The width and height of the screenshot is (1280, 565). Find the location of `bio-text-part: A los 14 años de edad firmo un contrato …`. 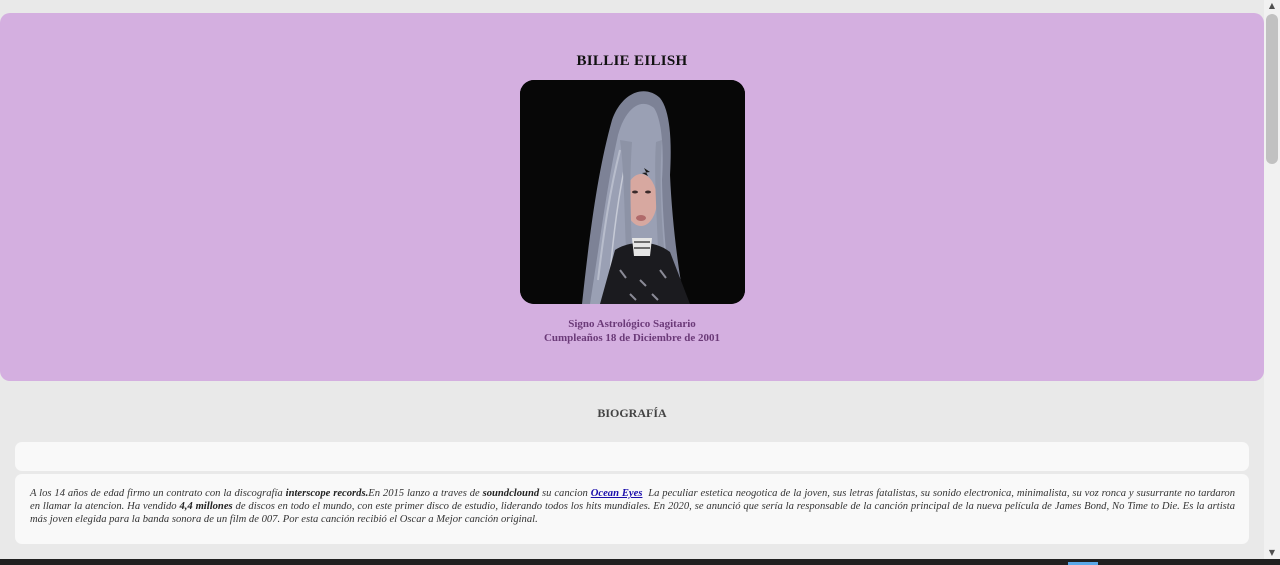

bio-text-part: A los 14 años de edad firmo un contrato … is located at coordinates (158, 493).